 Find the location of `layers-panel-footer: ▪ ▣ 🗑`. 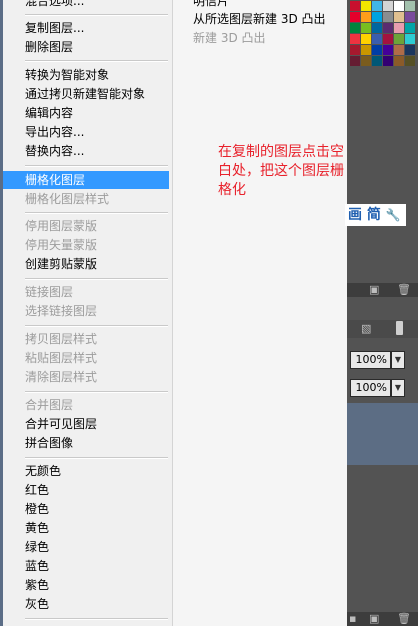

layers-panel-footer: ▪ ▣ 🗑 is located at coordinates (382, 619).